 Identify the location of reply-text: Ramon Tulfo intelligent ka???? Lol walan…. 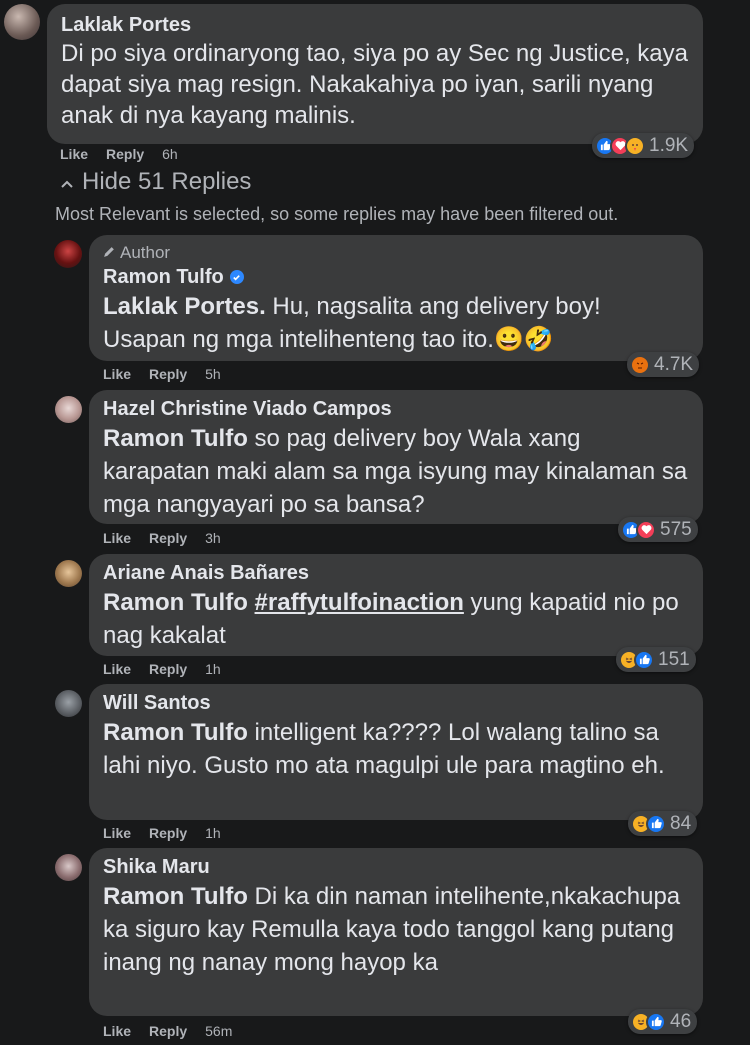
(396, 749).